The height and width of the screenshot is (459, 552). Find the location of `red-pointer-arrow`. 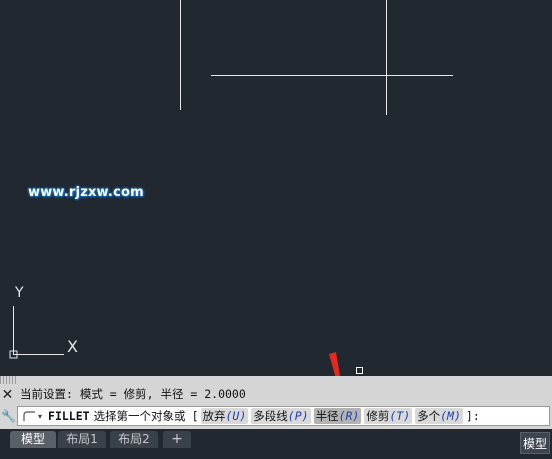

red-pointer-arrow is located at coordinates (334, 364).